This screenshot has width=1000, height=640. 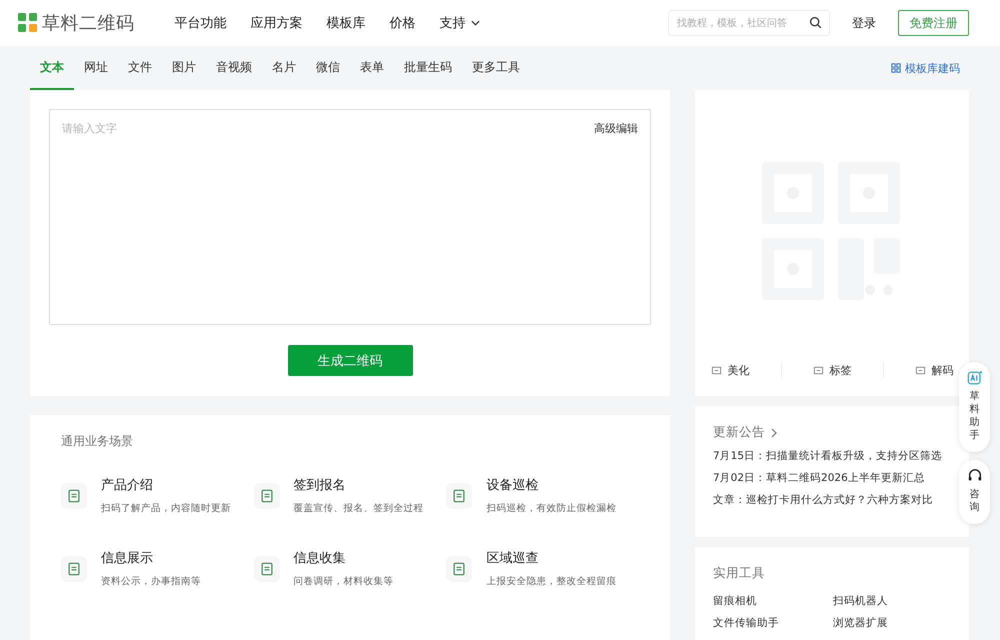 I want to click on chevron-down-icon, so click(x=475, y=23).